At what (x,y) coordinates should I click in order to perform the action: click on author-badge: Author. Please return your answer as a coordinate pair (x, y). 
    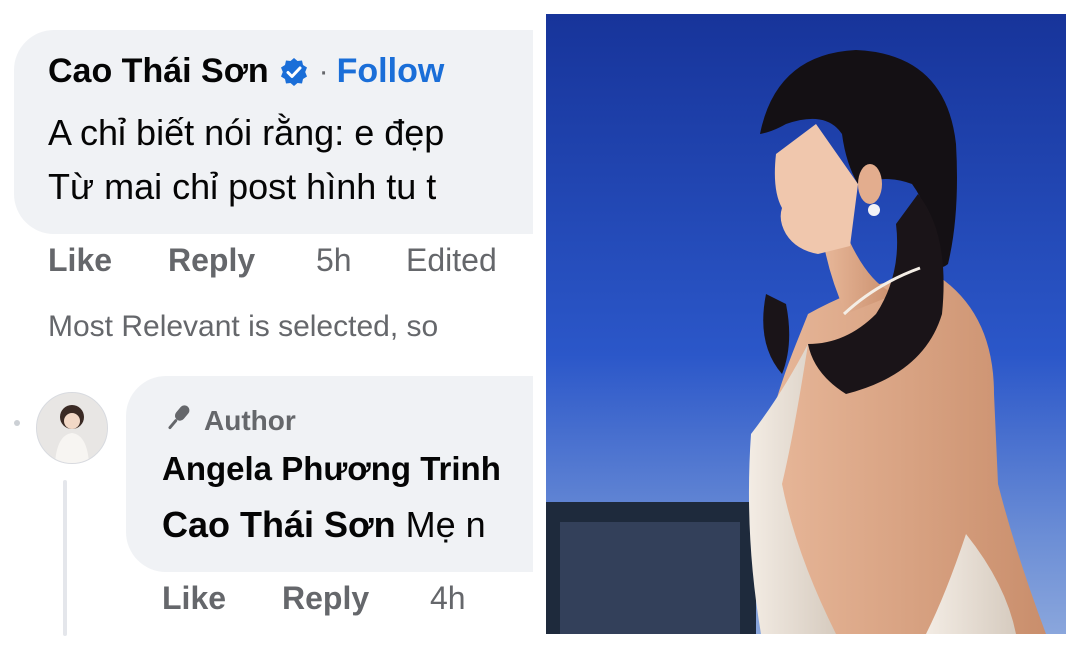
    Looking at the image, I should click on (228, 420).